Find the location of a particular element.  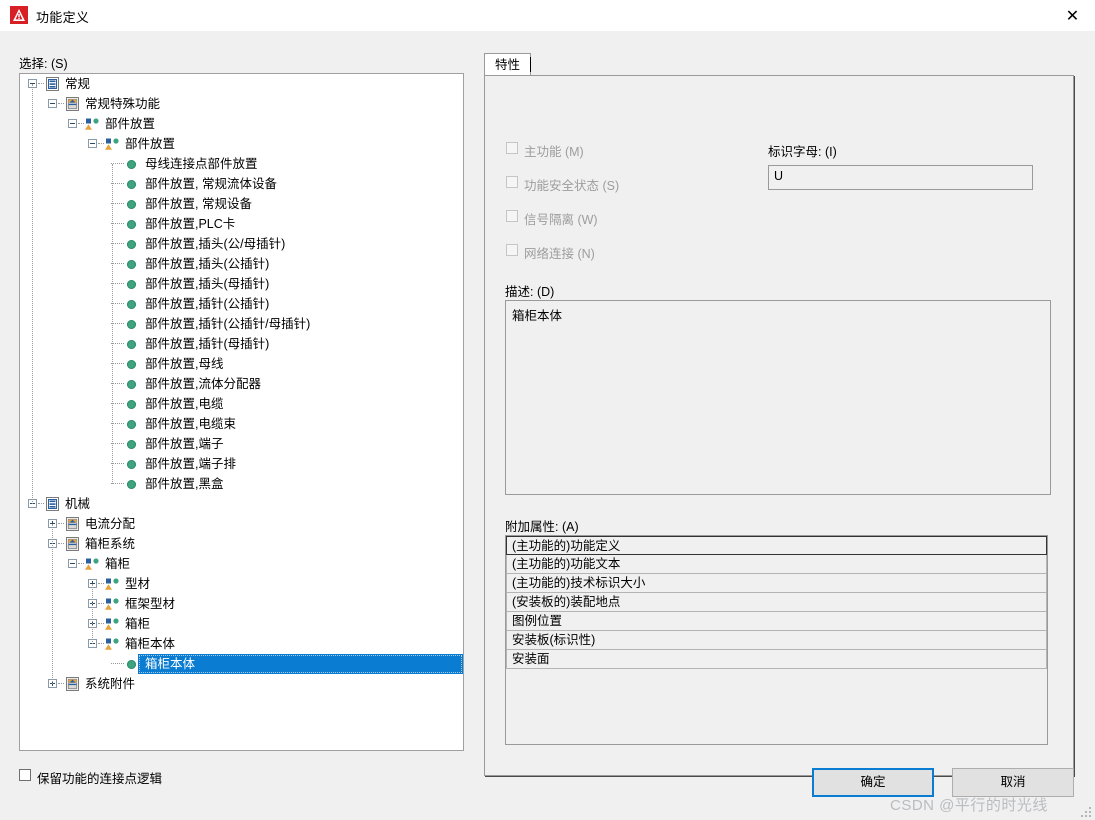

tree-item: 框架型材 is located at coordinates (241, 604).